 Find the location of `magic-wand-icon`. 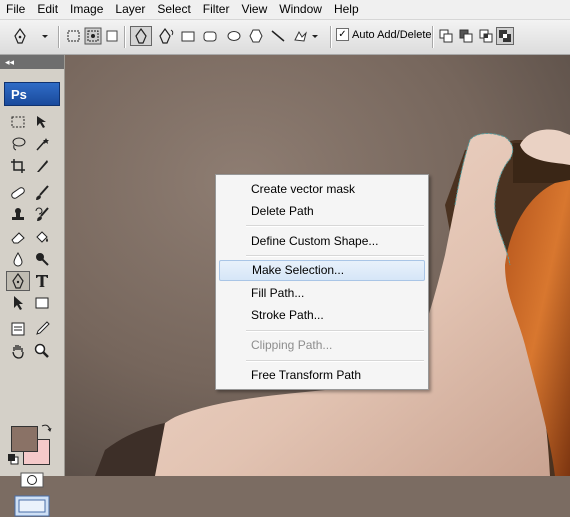

magic-wand-icon is located at coordinates (42, 144).